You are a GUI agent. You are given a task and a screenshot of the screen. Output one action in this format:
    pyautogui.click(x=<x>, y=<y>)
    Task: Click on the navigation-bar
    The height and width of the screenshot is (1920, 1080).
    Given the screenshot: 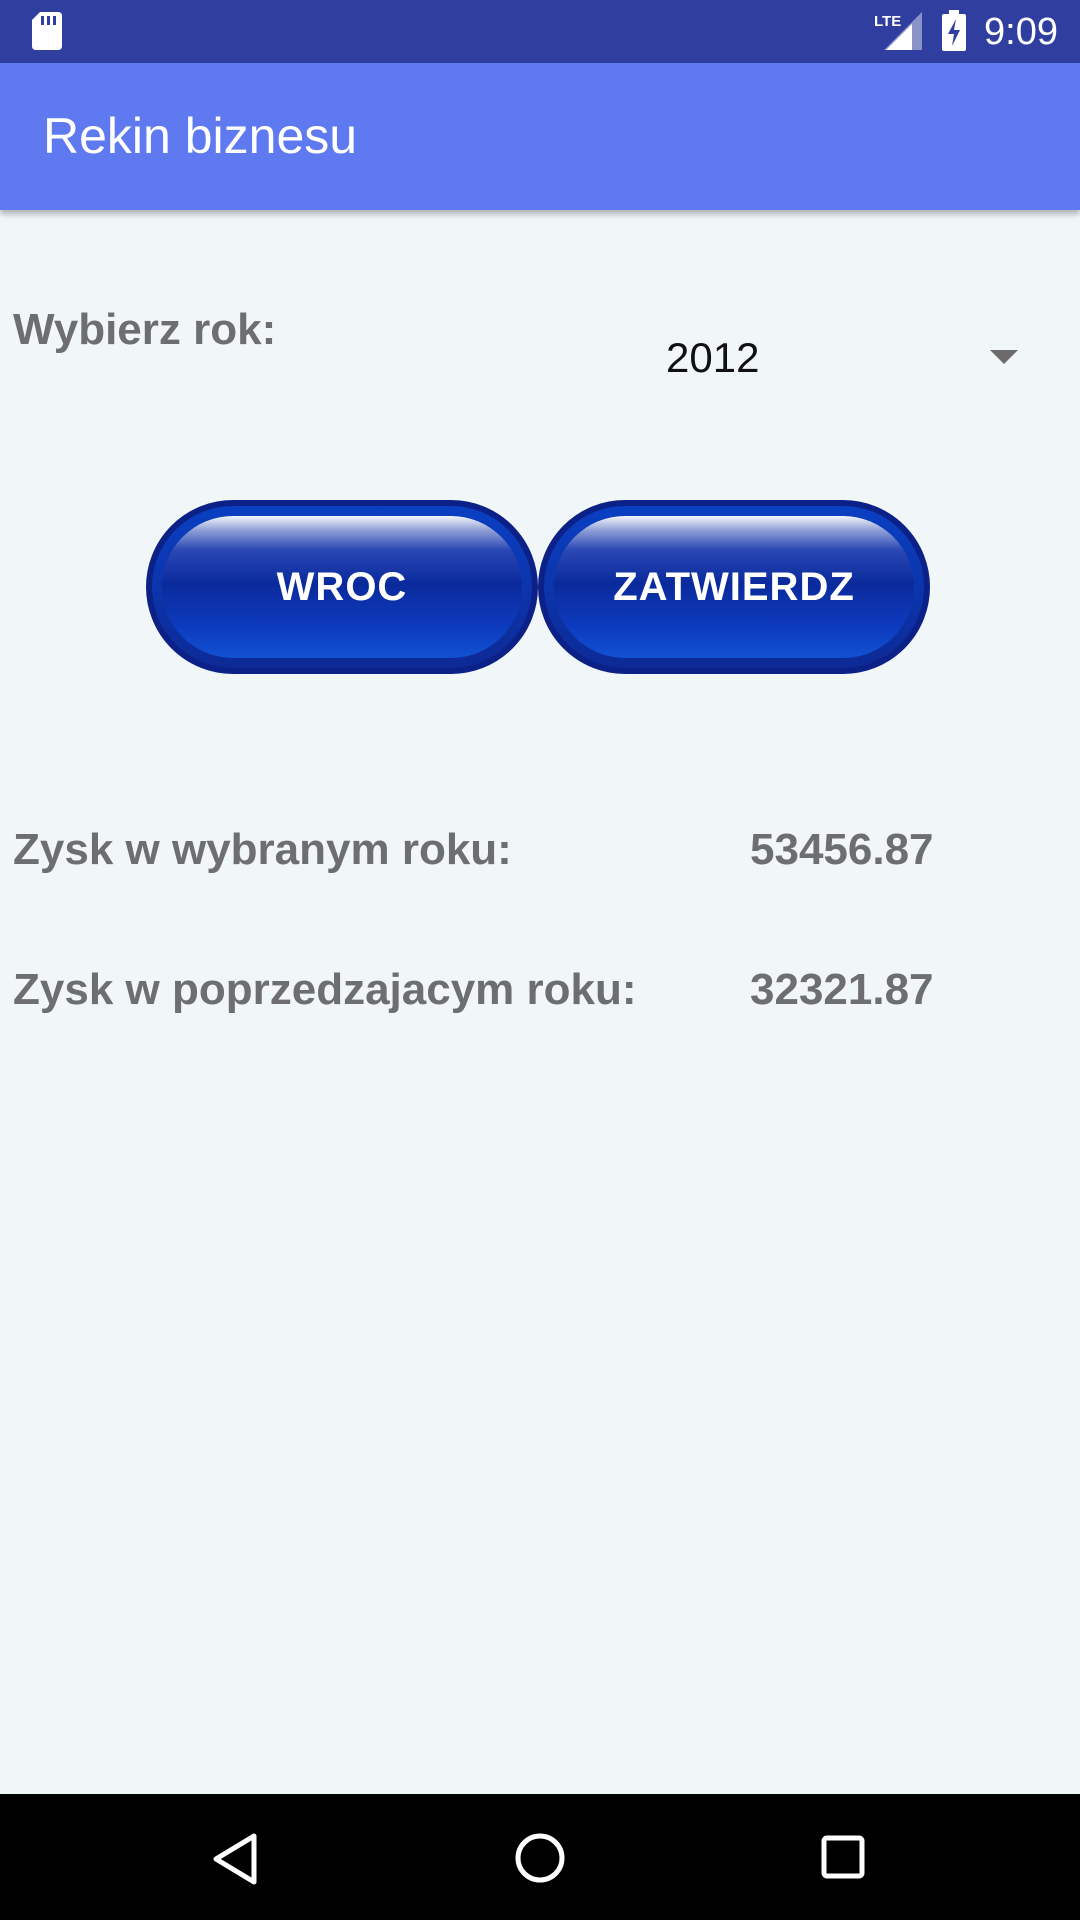 What is the action you would take?
    pyautogui.click(x=540, y=1857)
    